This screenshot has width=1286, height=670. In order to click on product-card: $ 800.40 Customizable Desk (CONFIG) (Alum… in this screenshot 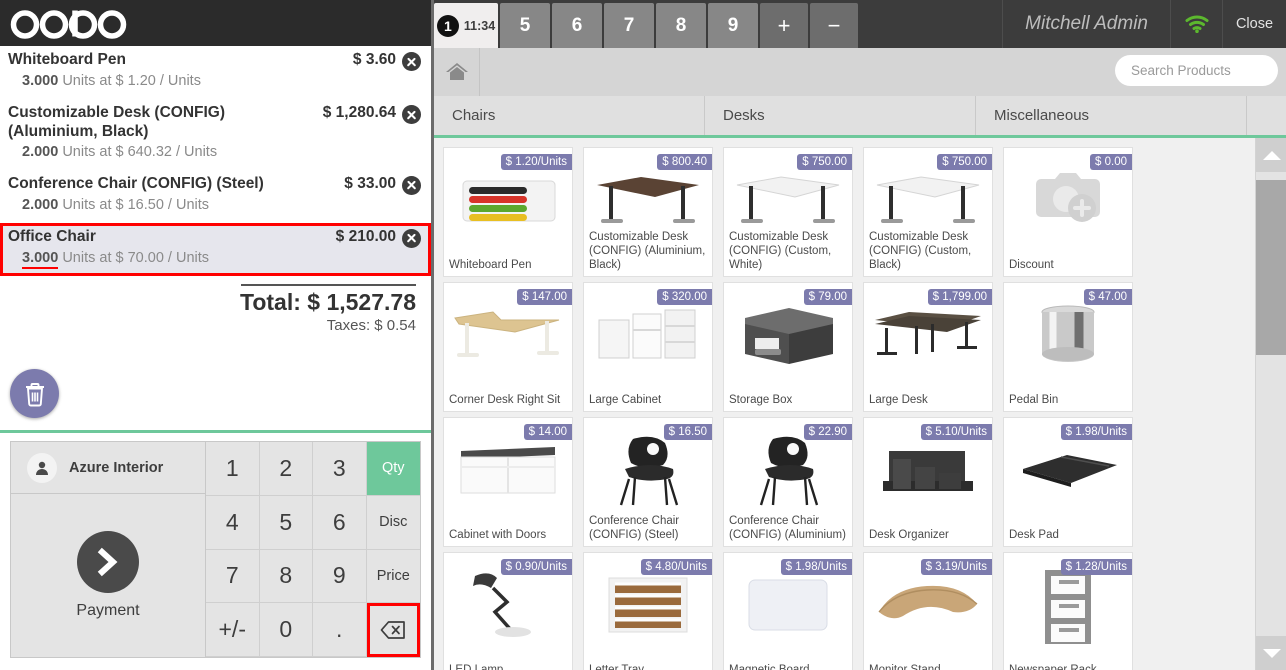, I will do `click(648, 212)`.